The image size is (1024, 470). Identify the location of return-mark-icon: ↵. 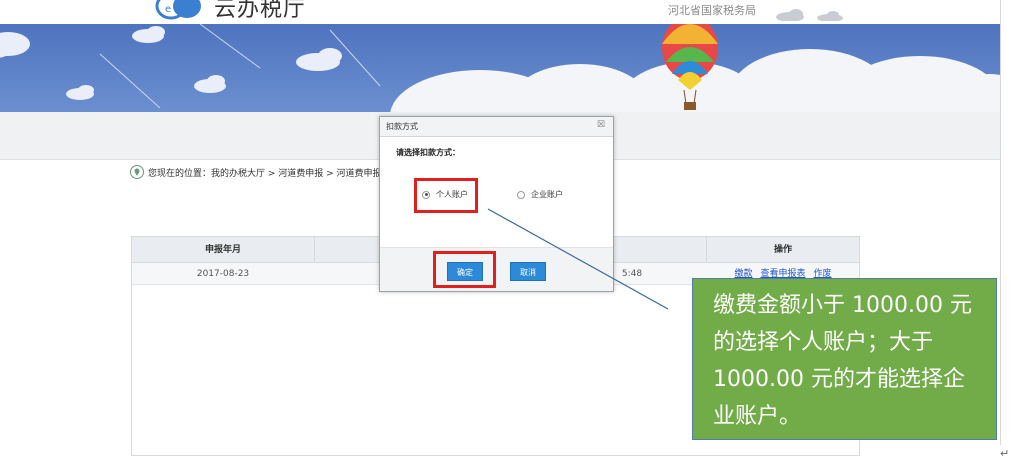
(1005, 453).